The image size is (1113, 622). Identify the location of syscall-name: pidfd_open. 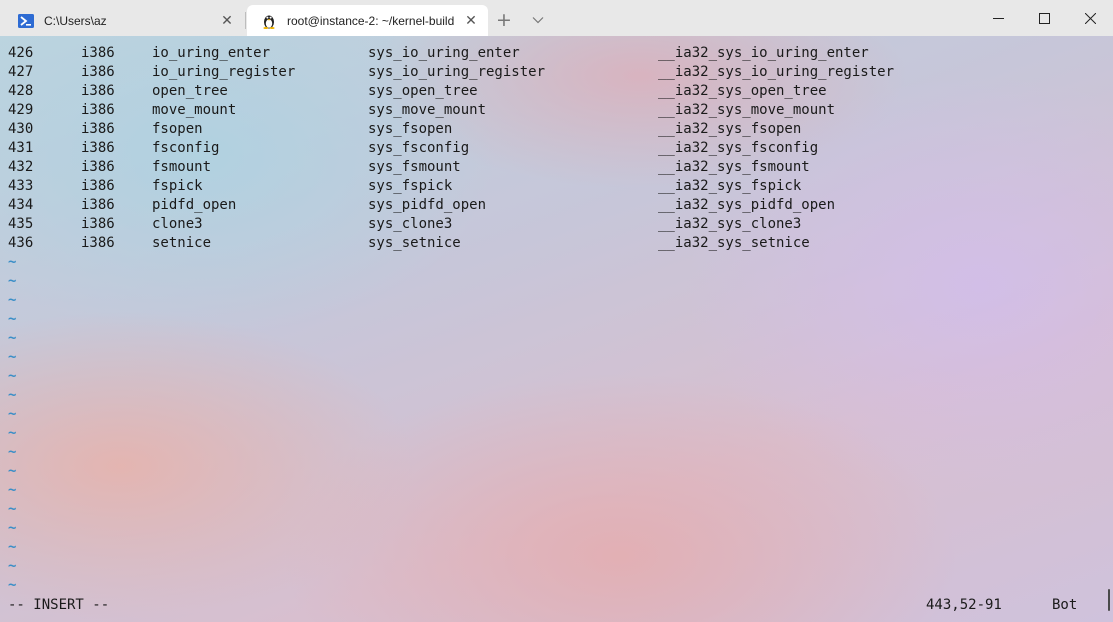
(194, 205).